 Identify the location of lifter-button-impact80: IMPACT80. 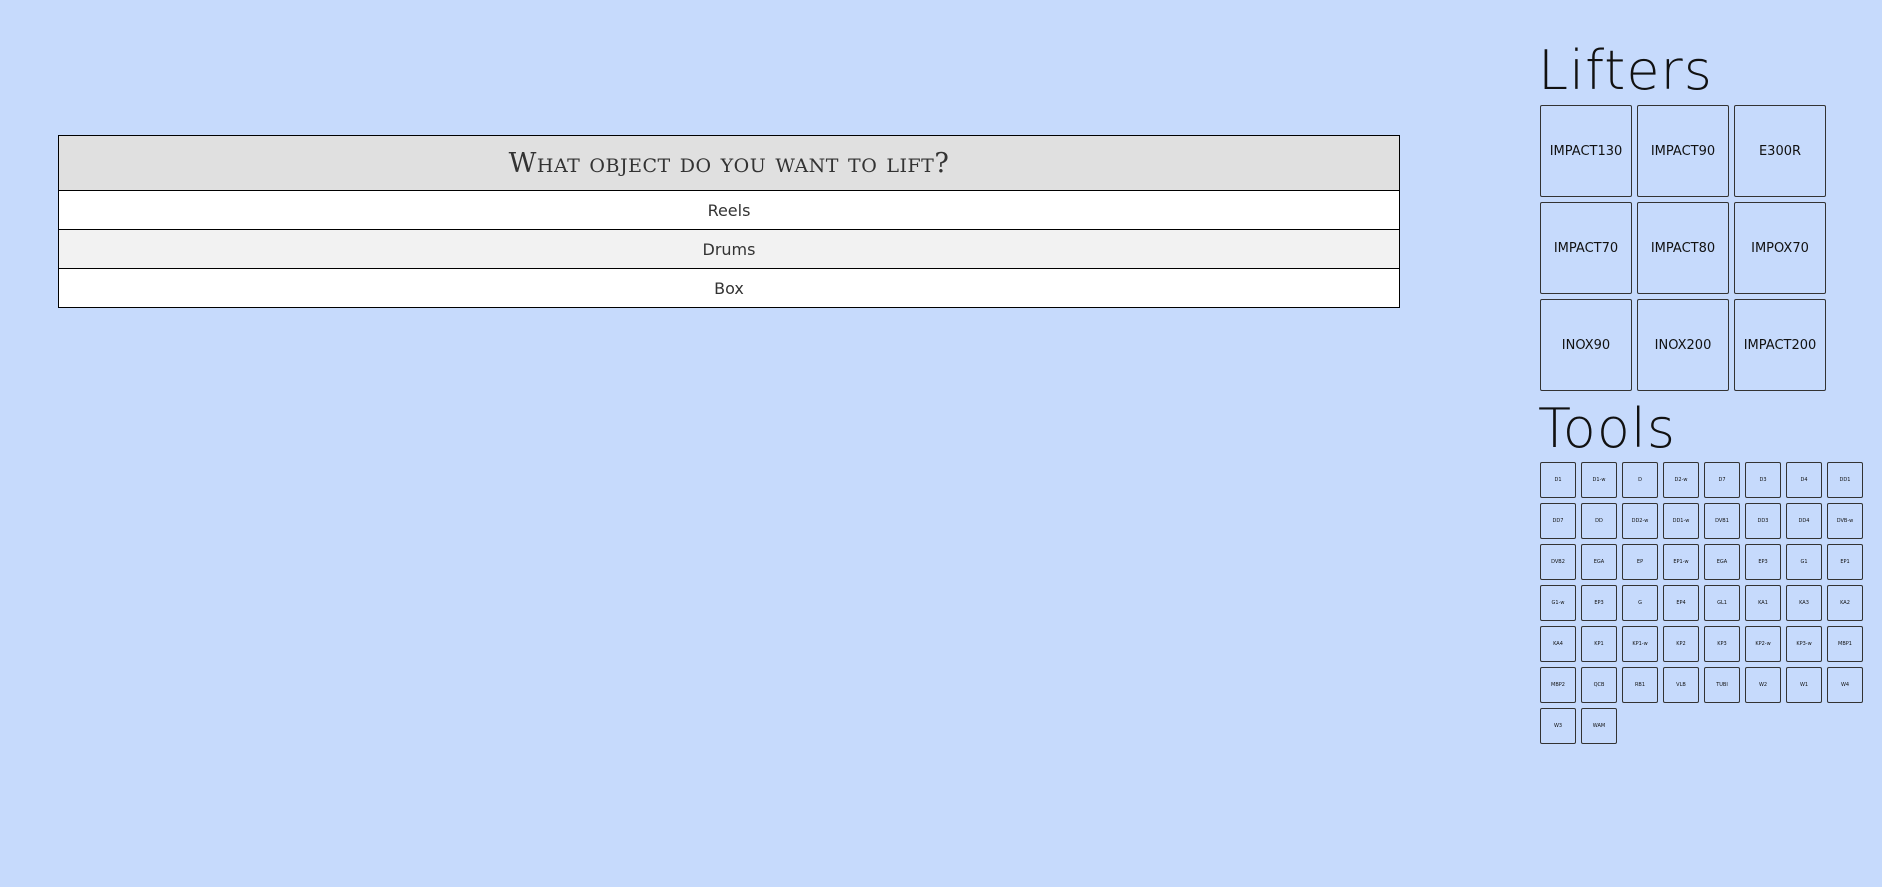
(1683, 248).